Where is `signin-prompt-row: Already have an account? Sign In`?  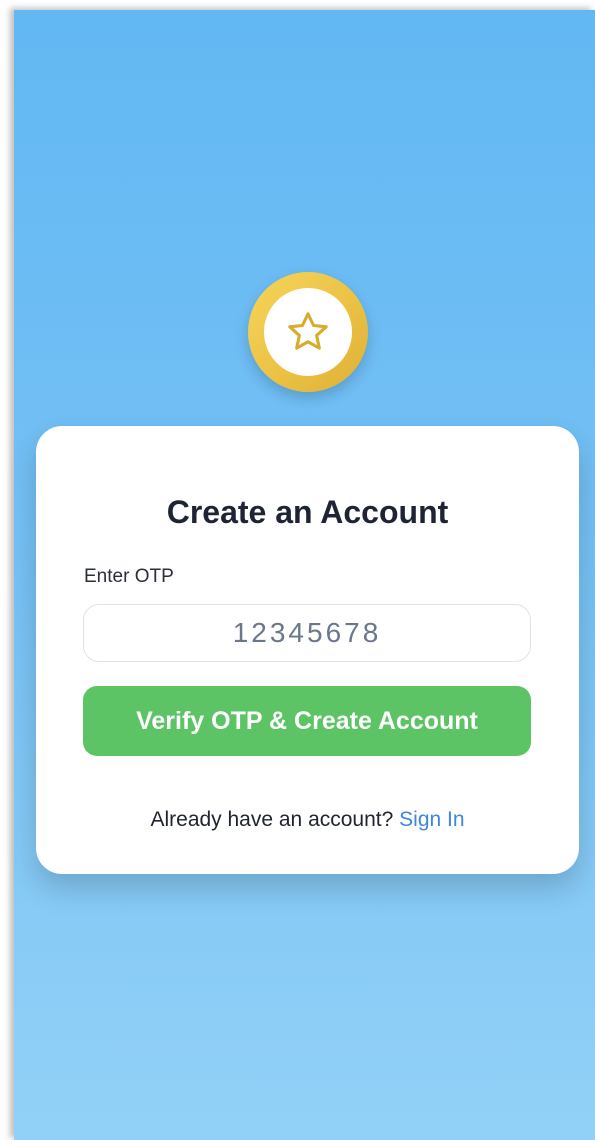 signin-prompt-row: Already have an account? Sign In is located at coordinates (307, 820).